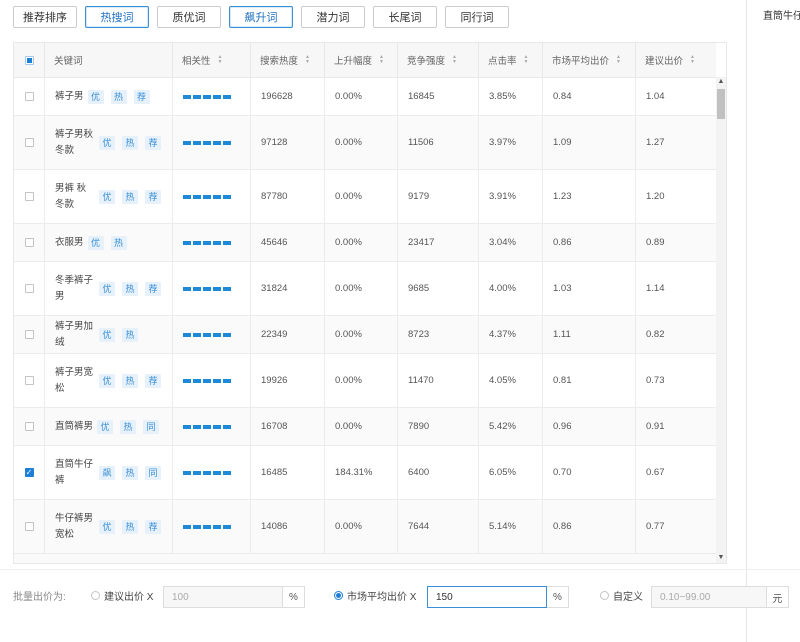 The height and width of the screenshot is (642, 800). I want to click on header-label: 竞争强度, so click(426, 61).